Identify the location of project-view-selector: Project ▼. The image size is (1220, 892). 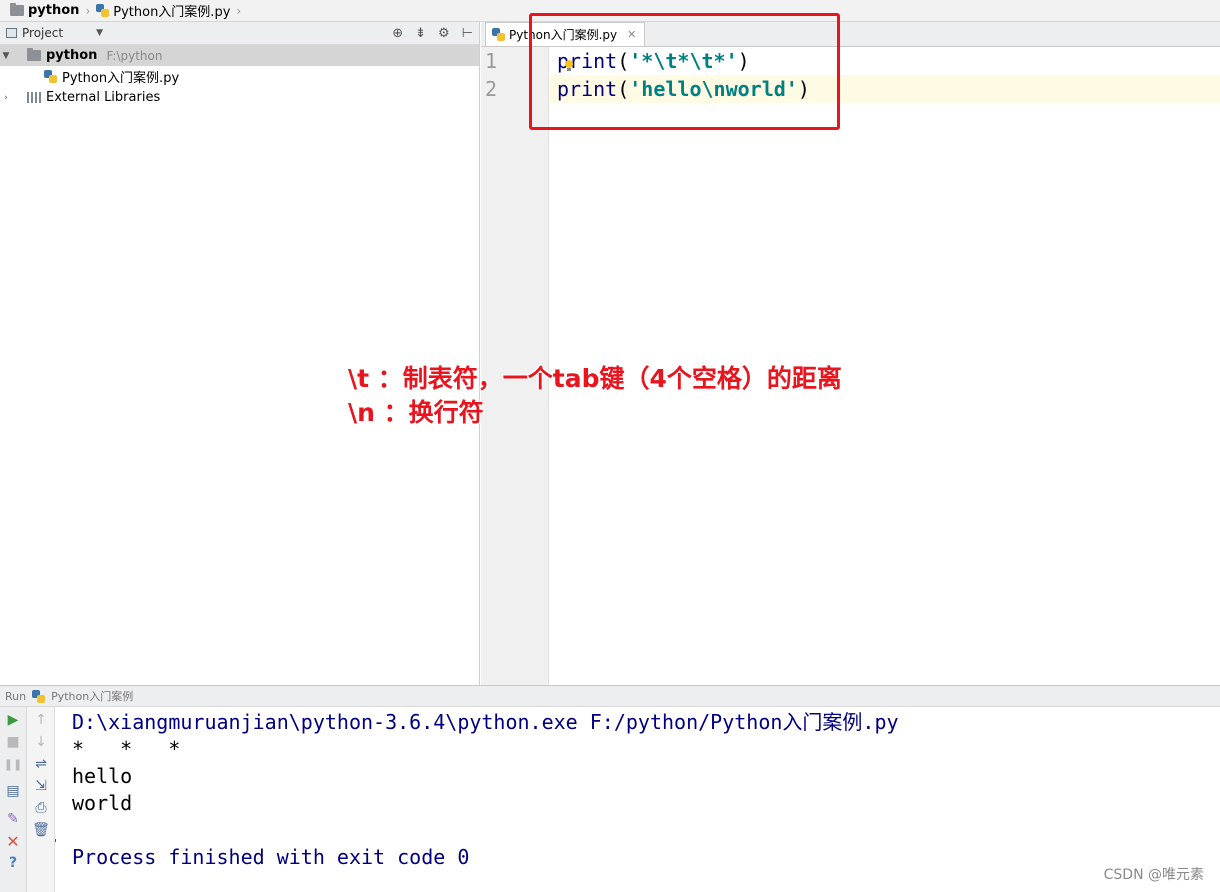
(54, 33).